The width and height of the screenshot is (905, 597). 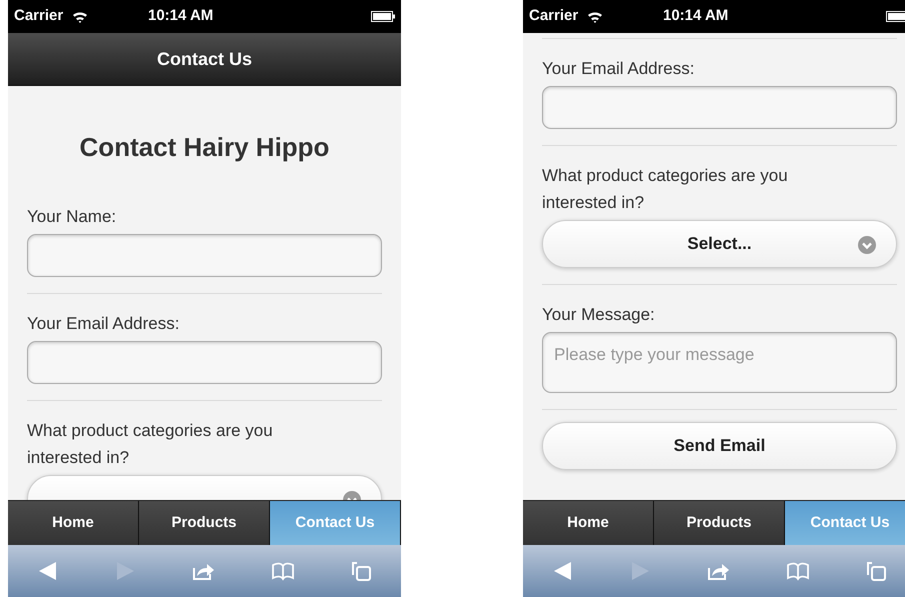 I want to click on message-field: Please type your message, so click(x=719, y=362).